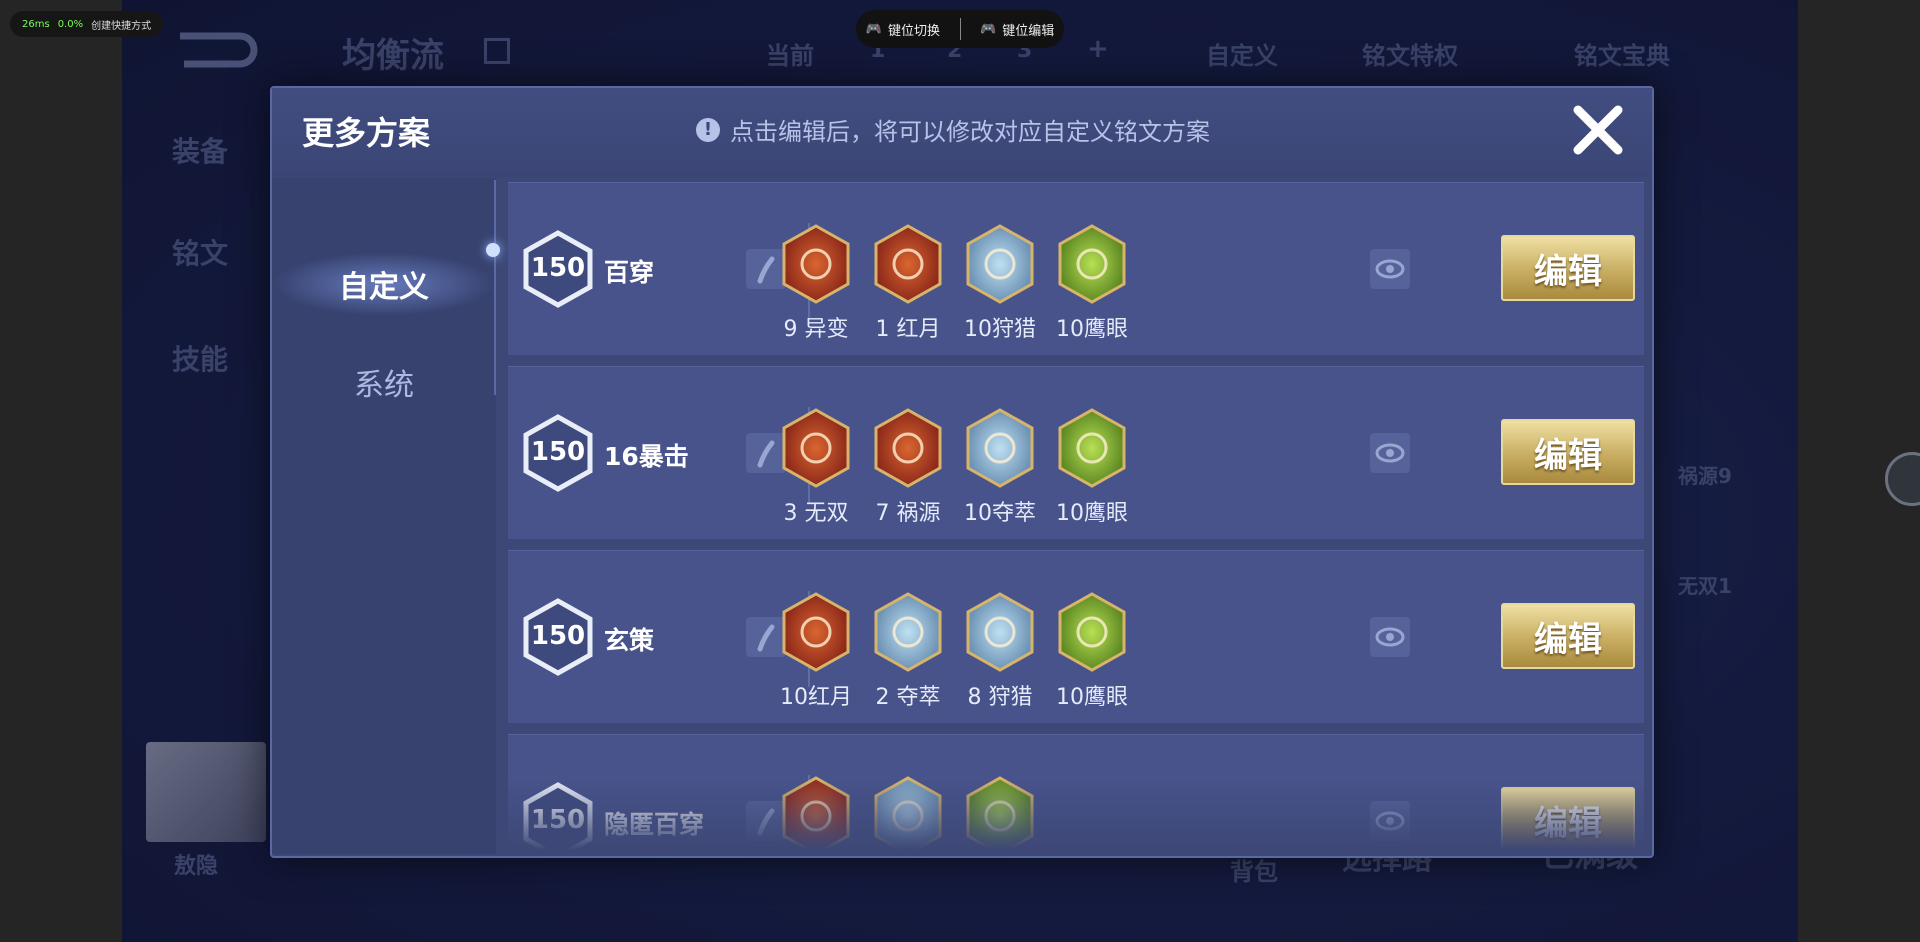 This screenshot has height=942, width=1920. What do you see at coordinates (1000, 697) in the screenshot?
I see `rune-count-label: 8 狩猎` at bounding box center [1000, 697].